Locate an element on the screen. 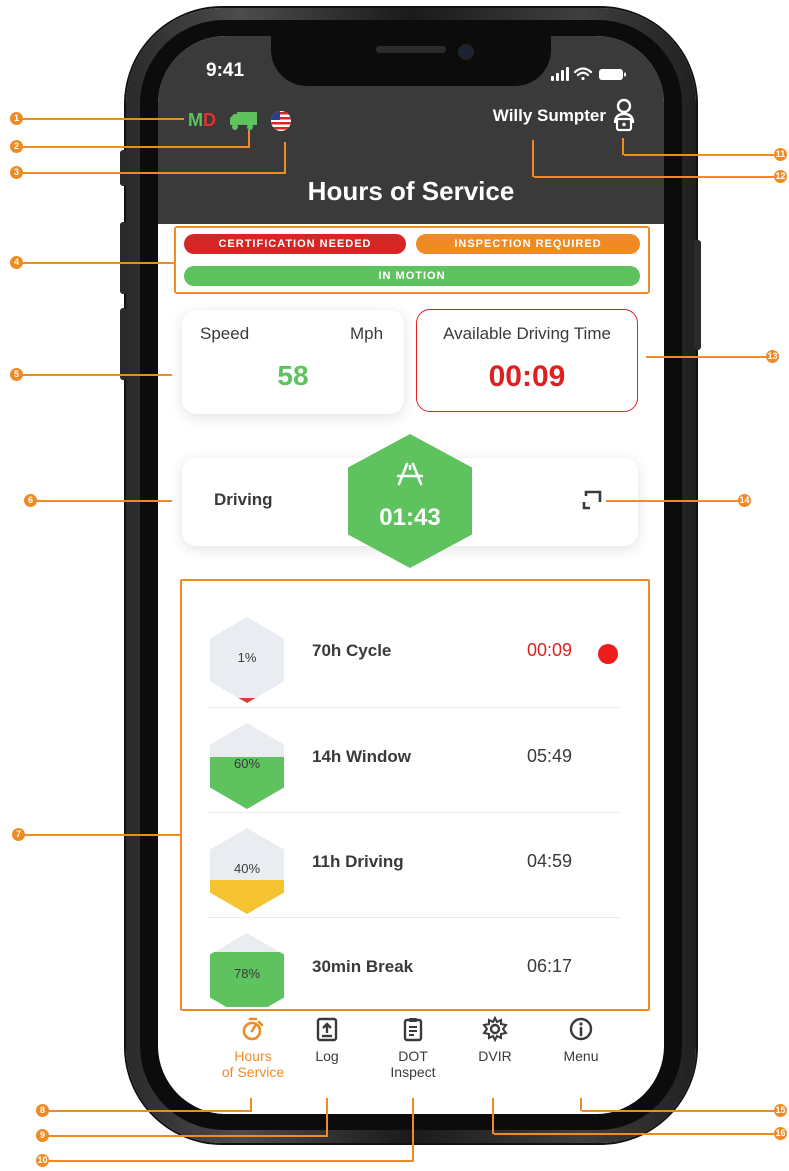 The height and width of the screenshot is (1171, 789). gear-icon is located at coordinates (495, 1029).